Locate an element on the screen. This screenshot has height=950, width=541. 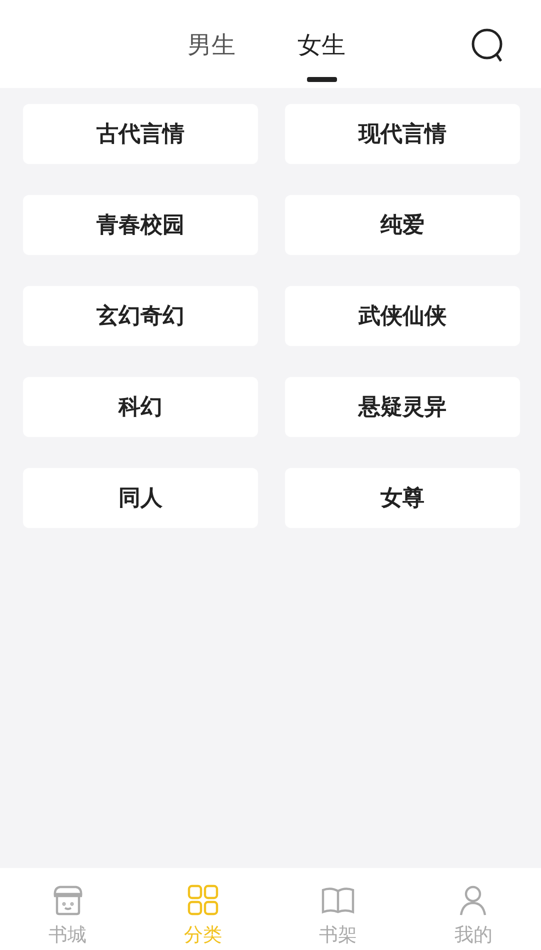
category-button: 同人 is located at coordinates (140, 498).